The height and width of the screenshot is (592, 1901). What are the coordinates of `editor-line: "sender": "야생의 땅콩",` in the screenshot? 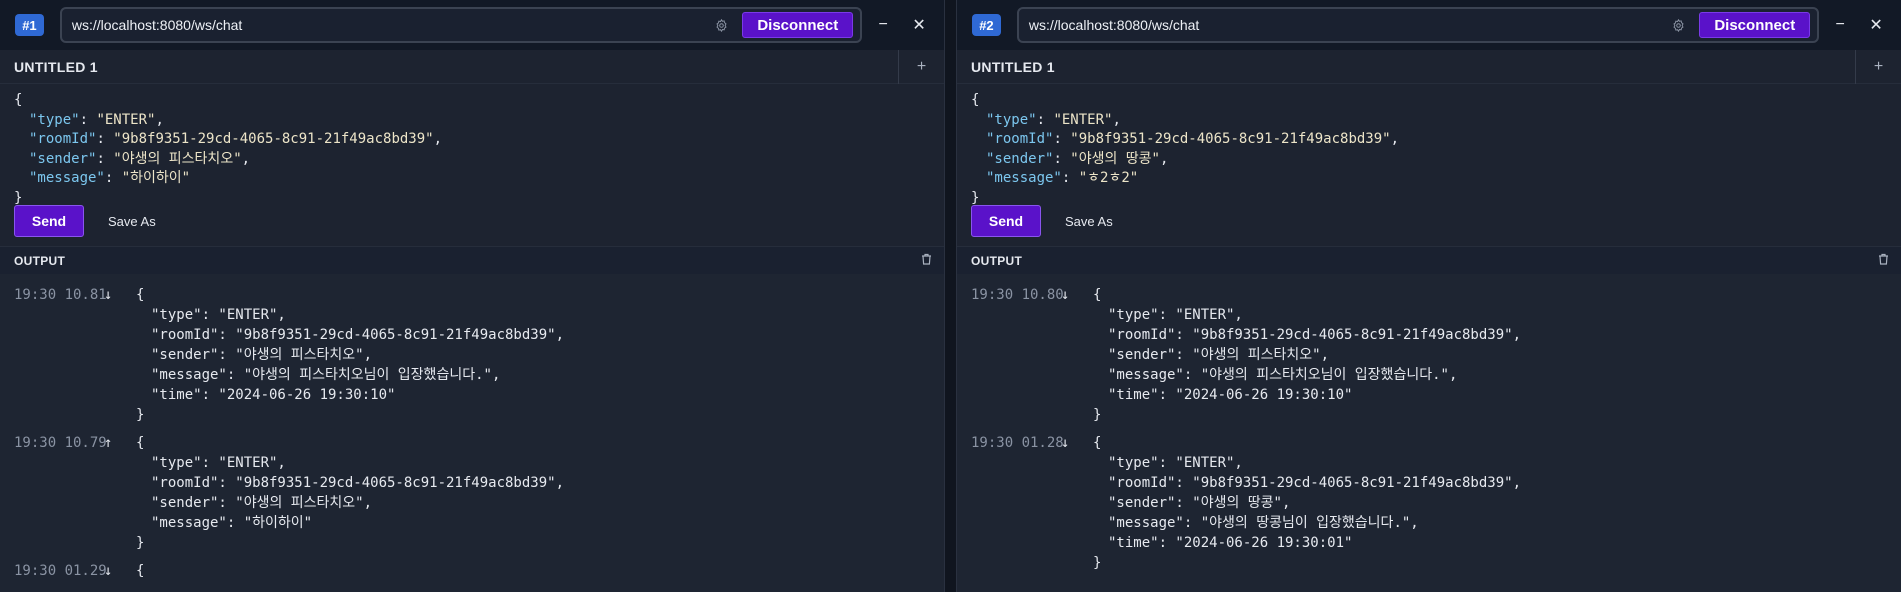 It's located at (1077, 158).